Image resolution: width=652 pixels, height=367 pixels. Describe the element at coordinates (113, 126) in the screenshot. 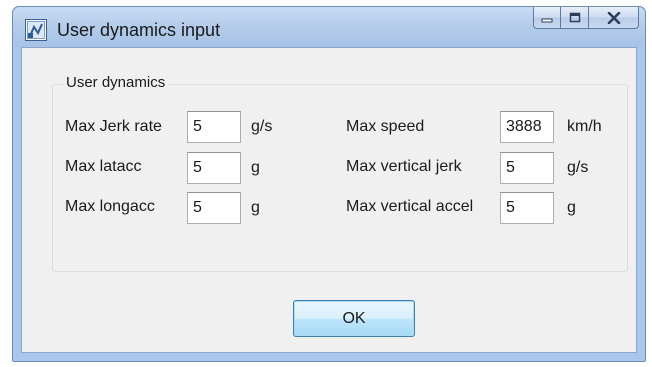

I see `max-jerk-rate-label: Max Jerk rate` at that location.